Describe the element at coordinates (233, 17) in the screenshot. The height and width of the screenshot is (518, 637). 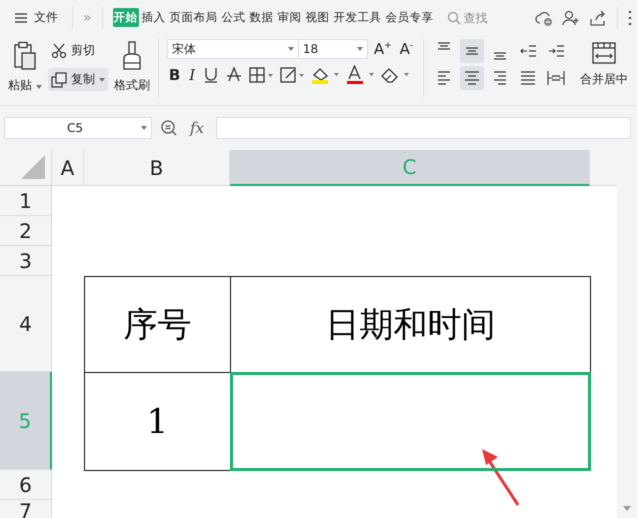
I see `ribbon-tab: 公式` at that location.